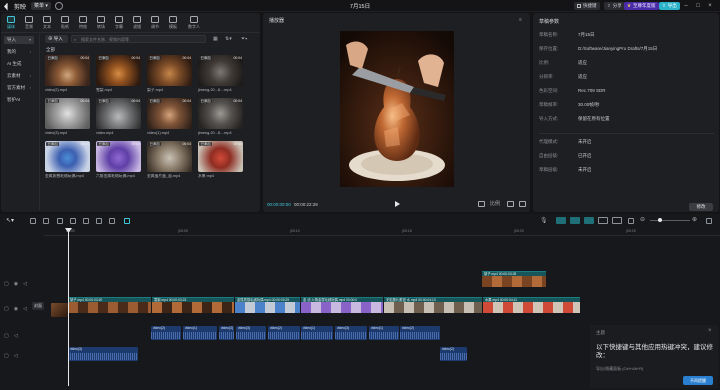 The width and height of the screenshot is (720, 390). What do you see at coordinates (193, 305) in the screenshot?
I see `main-clip: 雪梨.mp4 00:00:03:23` at bounding box center [193, 305].